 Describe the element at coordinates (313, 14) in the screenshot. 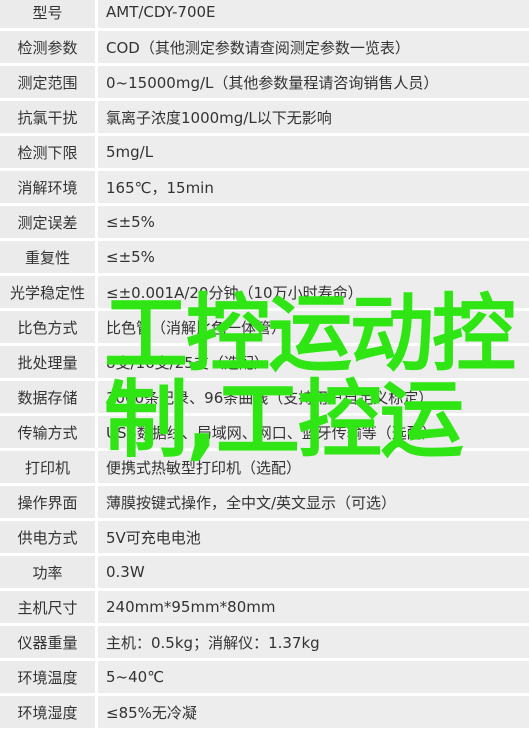

I see `spec-value: AMT/CDY-700E` at that location.